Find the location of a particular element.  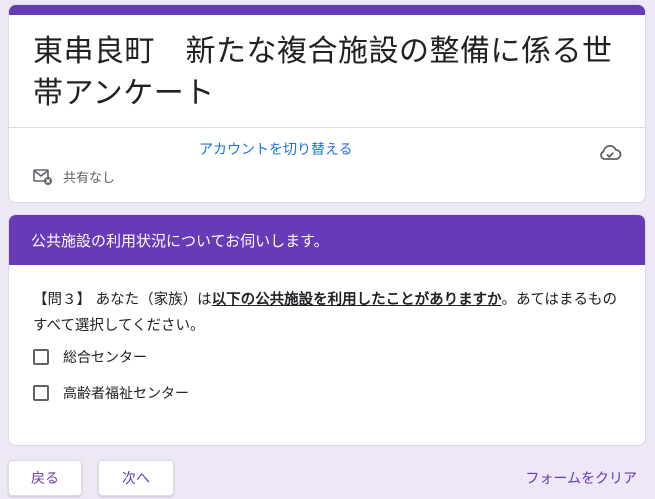

question-prefix: 【問３】 あなた（家族）は is located at coordinates (122, 300).